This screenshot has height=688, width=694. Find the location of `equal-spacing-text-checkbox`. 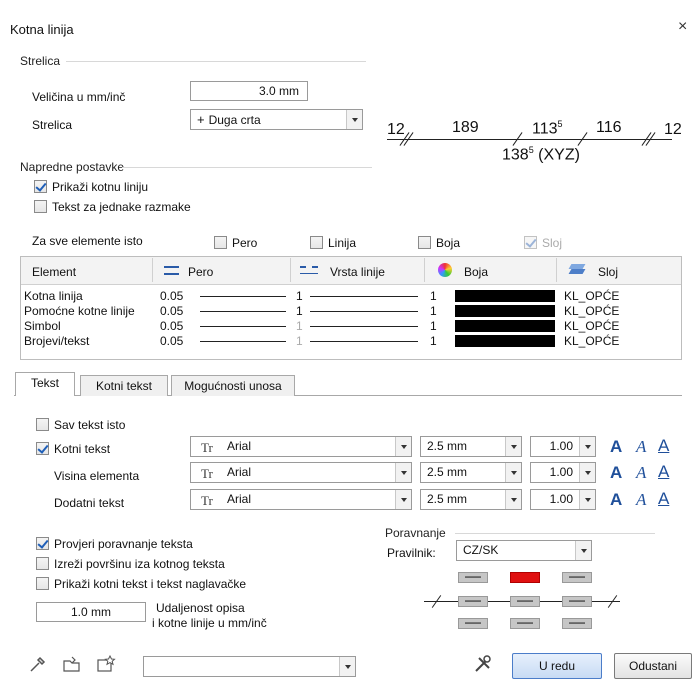

equal-spacing-text-checkbox is located at coordinates (40, 206).